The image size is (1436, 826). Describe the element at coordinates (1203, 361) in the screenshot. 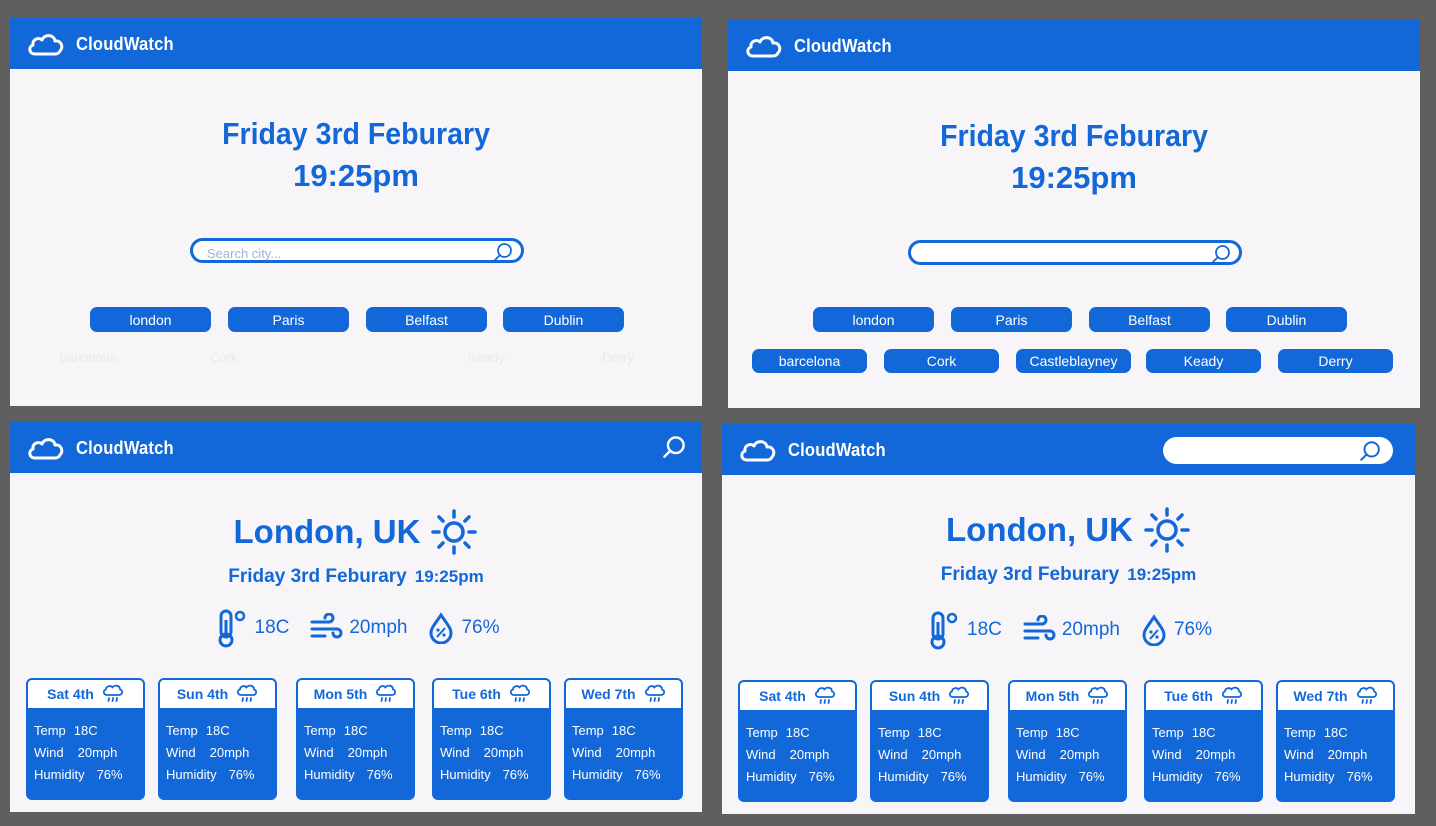

I see `city-chip-keady: Keady` at that location.